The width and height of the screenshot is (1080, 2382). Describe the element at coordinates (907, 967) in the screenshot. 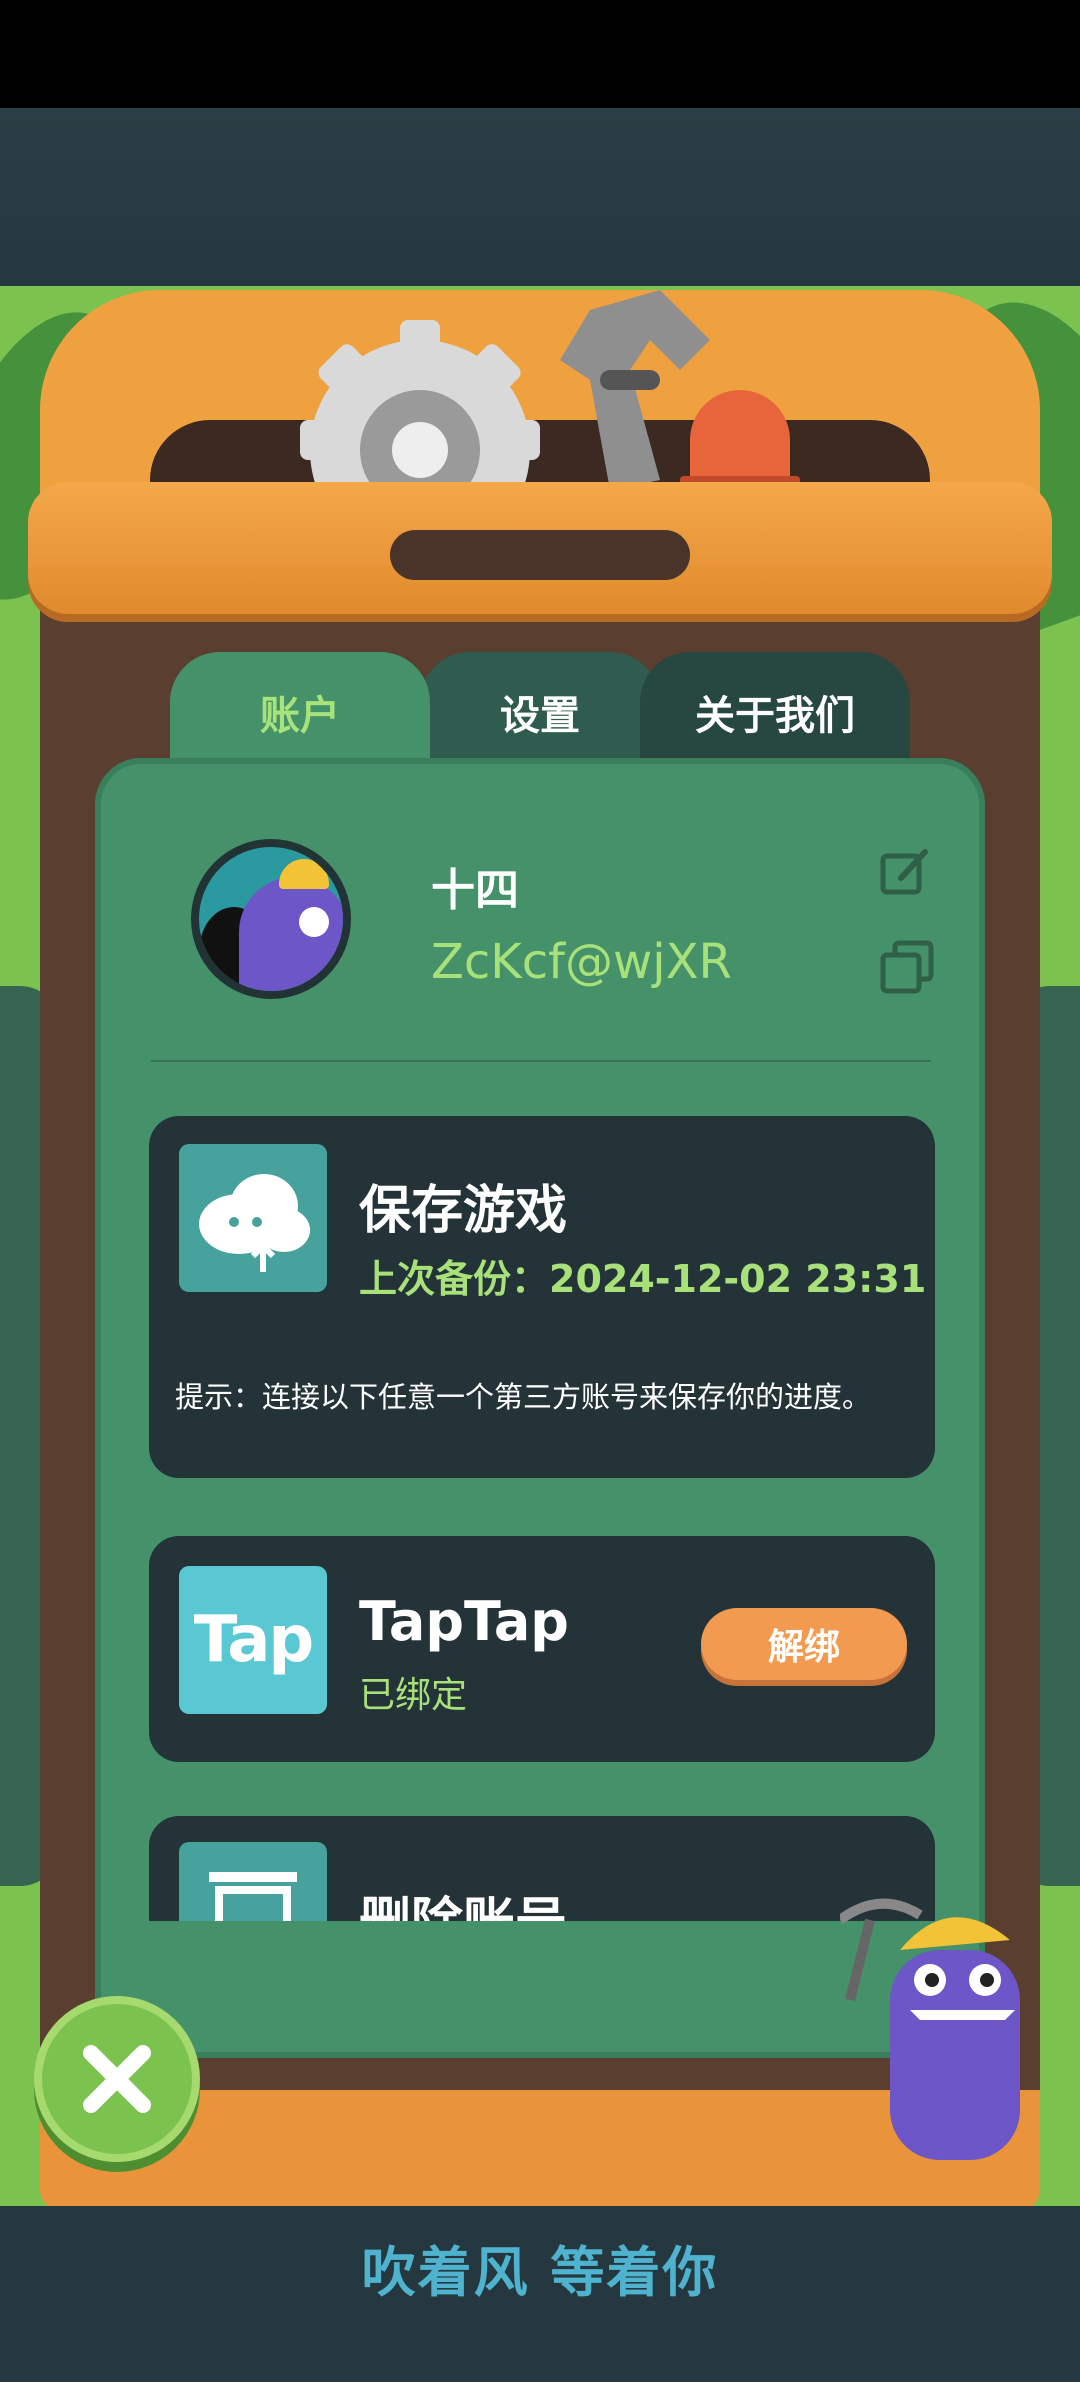

I see `copy-icon` at that location.